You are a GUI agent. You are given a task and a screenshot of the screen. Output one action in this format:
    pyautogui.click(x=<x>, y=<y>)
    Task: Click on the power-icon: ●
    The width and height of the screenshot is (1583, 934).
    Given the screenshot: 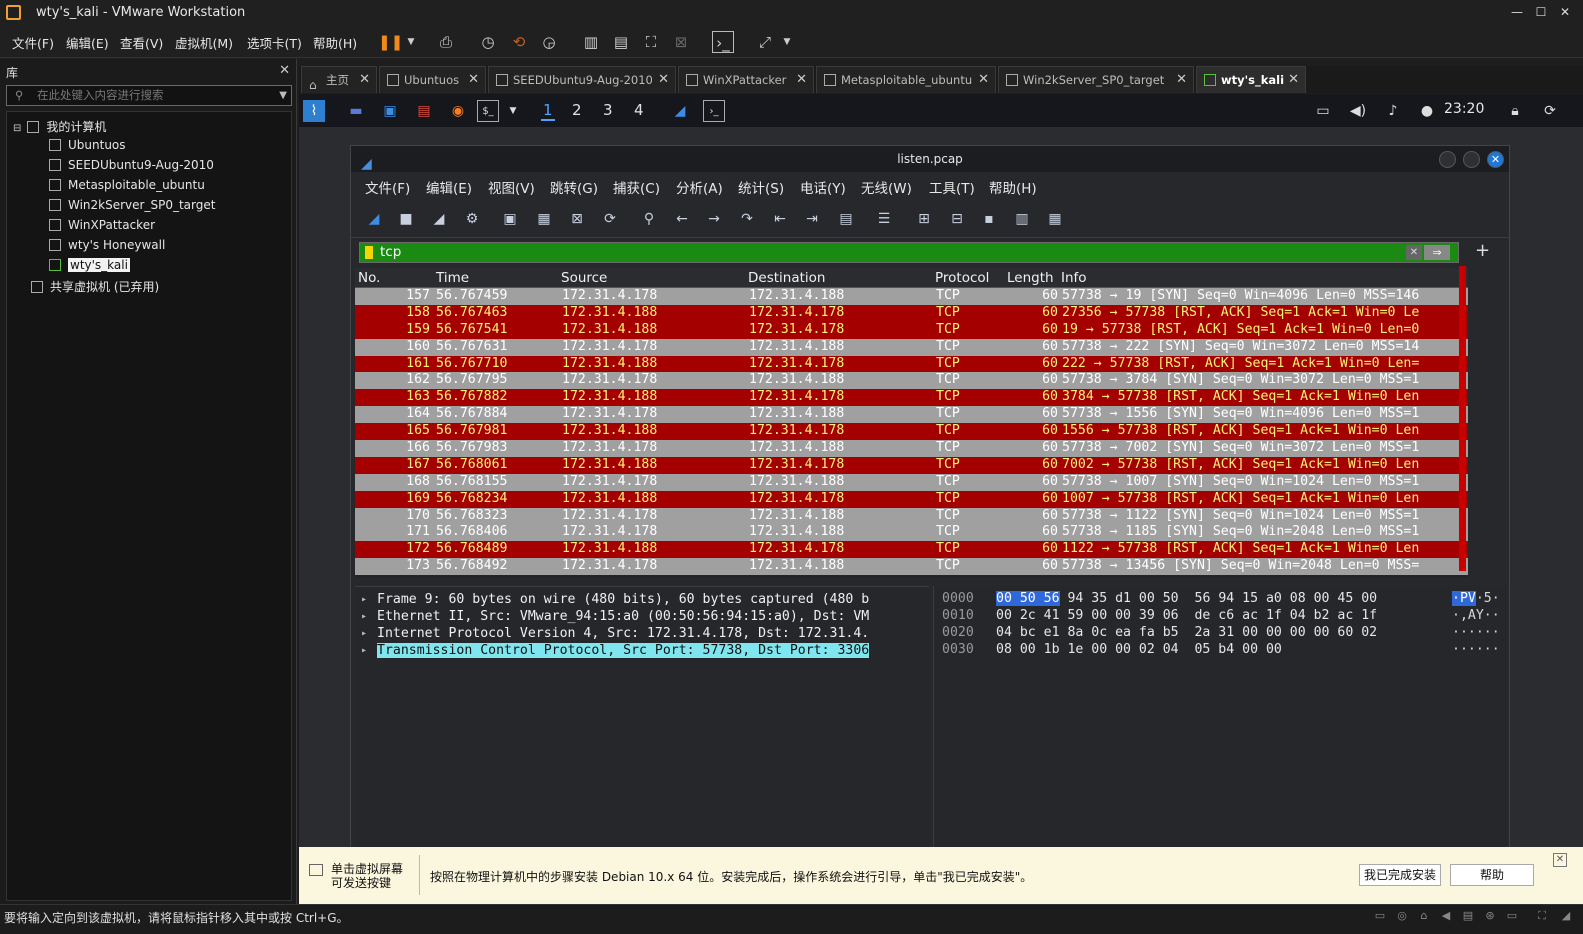 What is the action you would take?
    pyautogui.click(x=1427, y=111)
    